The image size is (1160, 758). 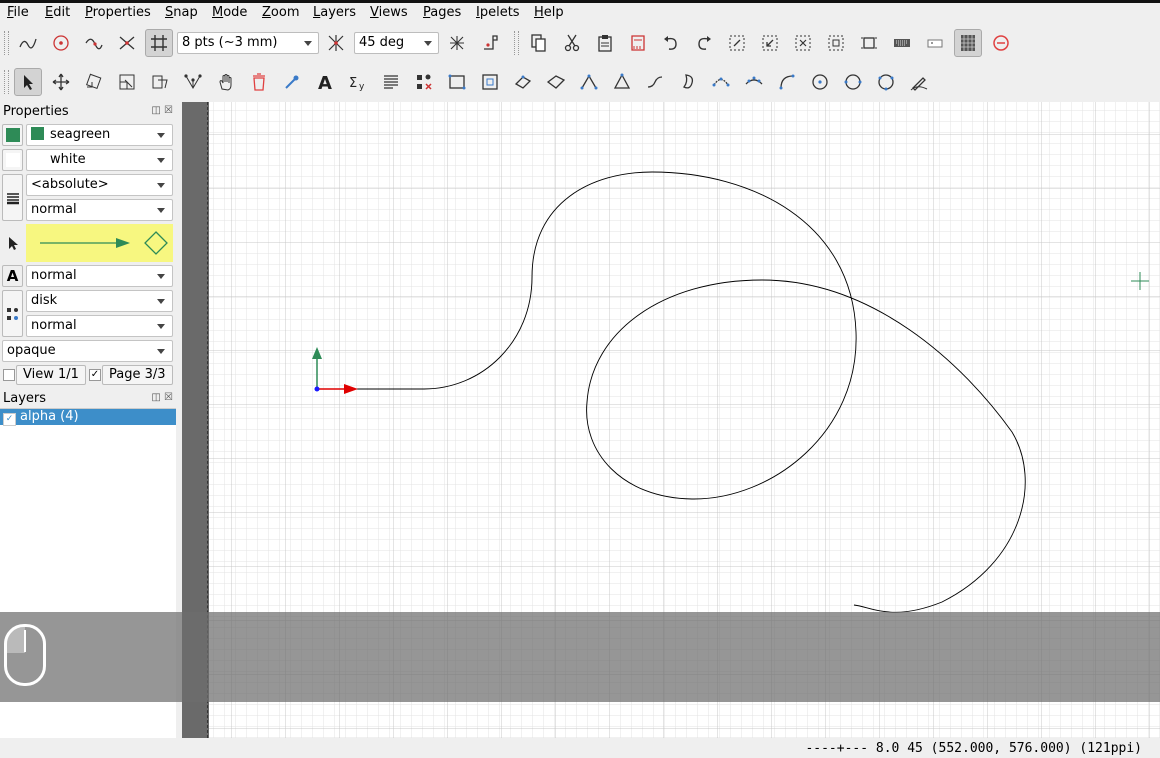 What do you see at coordinates (292, 82) in the screenshot?
I see `attribute-picker-icon` at bounding box center [292, 82].